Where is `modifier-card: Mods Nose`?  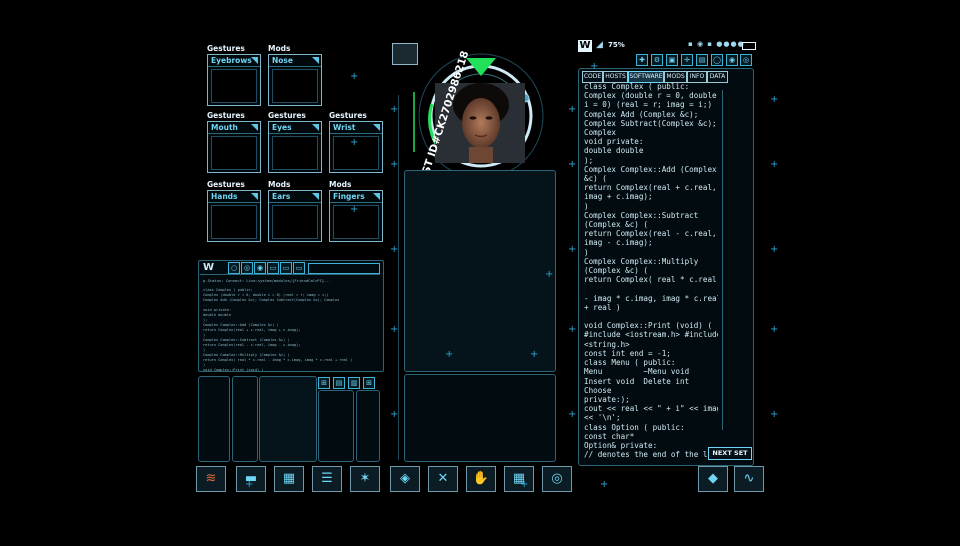
modifier-card: Mods Nose is located at coordinates (295, 75).